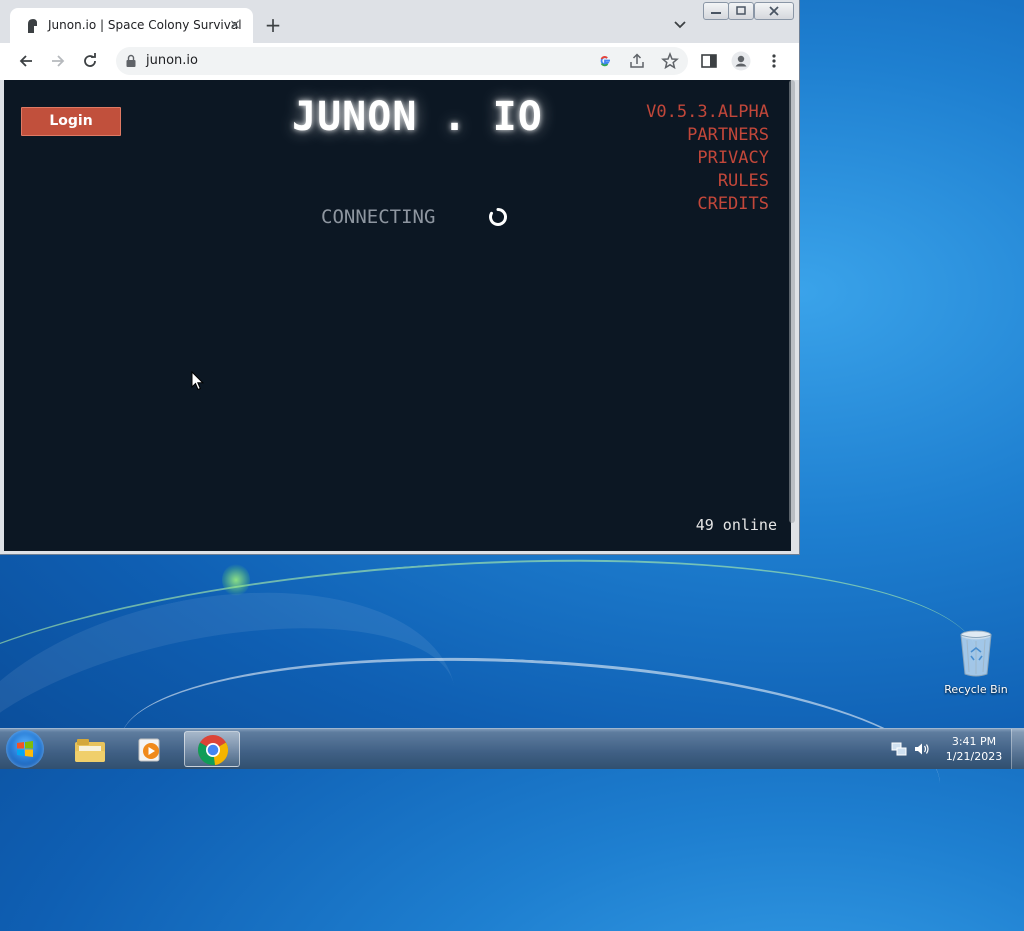  I want to click on loading-spinner-icon, so click(498, 216).